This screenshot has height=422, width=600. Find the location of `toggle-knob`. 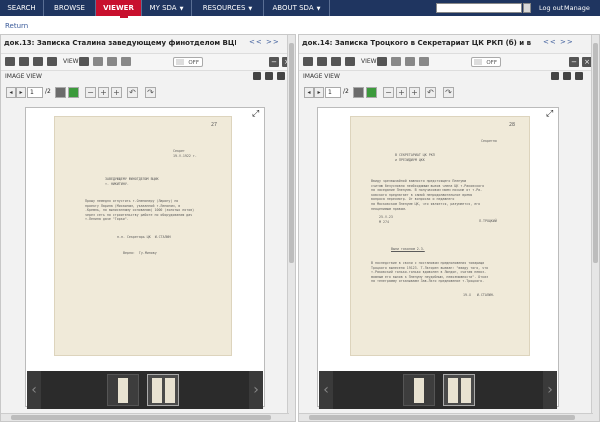

toggle-knob is located at coordinates (180, 62).